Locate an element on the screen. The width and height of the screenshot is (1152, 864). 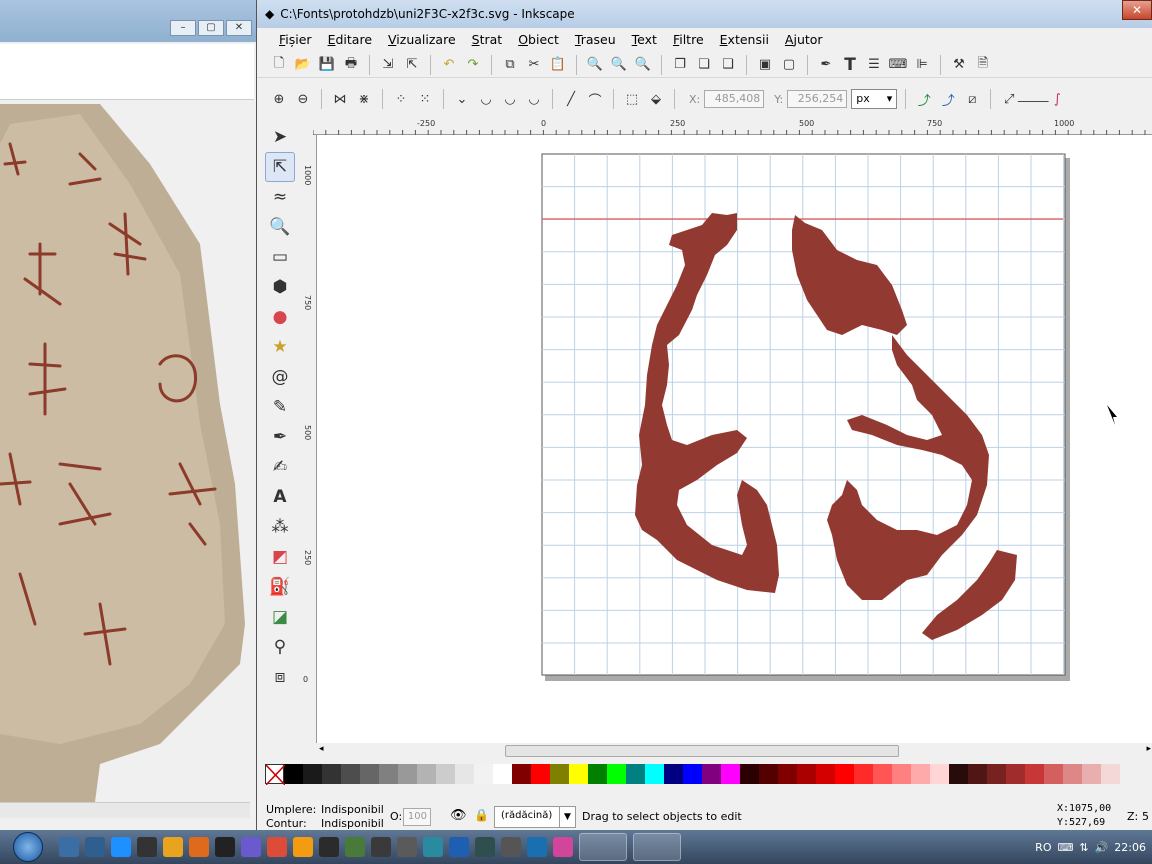
close-button: ✕ is located at coordinates (1137, 10).